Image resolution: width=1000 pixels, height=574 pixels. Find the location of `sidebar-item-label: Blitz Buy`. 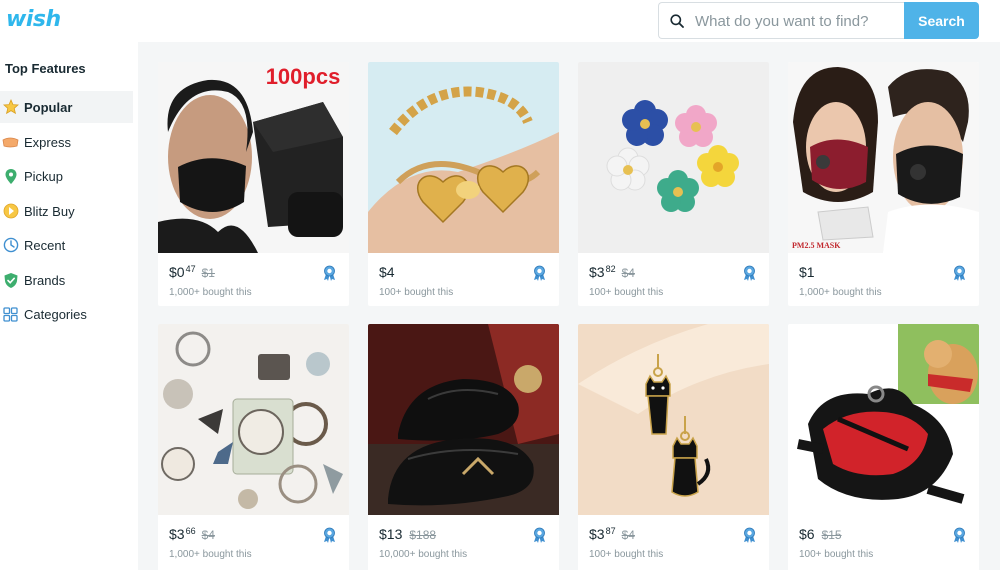

sidebar-item-label: Blitz Buy is located at coordinates (49, 211).